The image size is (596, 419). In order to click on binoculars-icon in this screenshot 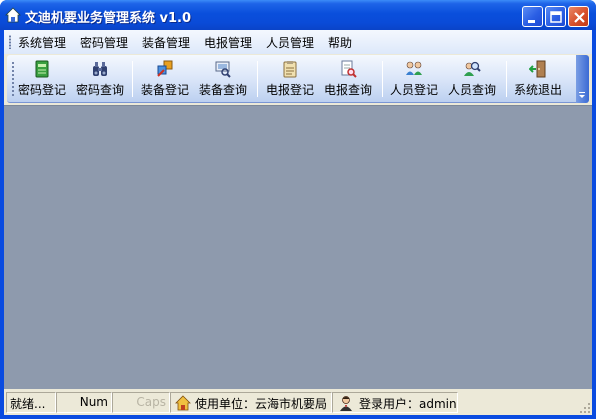, I will do `click(100, 69)`.